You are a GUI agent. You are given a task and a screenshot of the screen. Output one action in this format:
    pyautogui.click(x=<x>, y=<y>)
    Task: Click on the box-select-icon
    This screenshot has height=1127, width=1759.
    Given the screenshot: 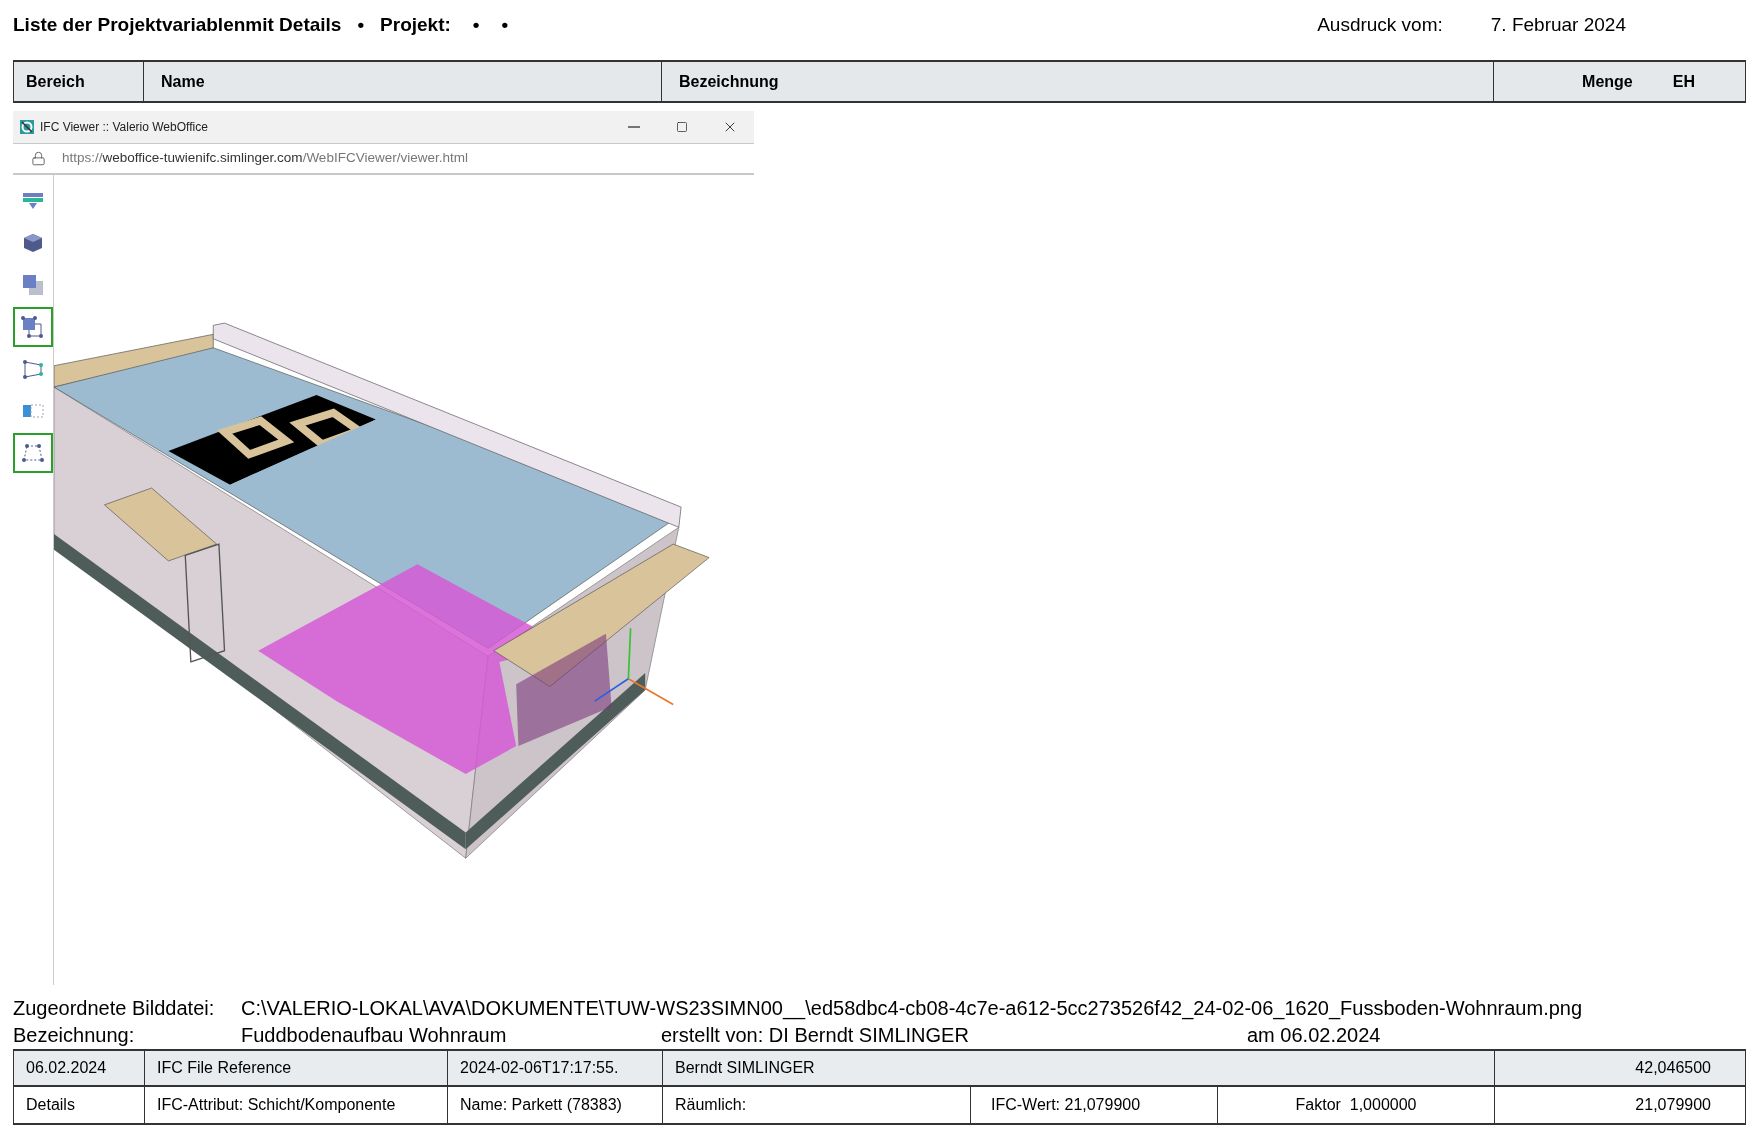 What is the action you would take?
    pyautogui.click(x=33, y=327)
    